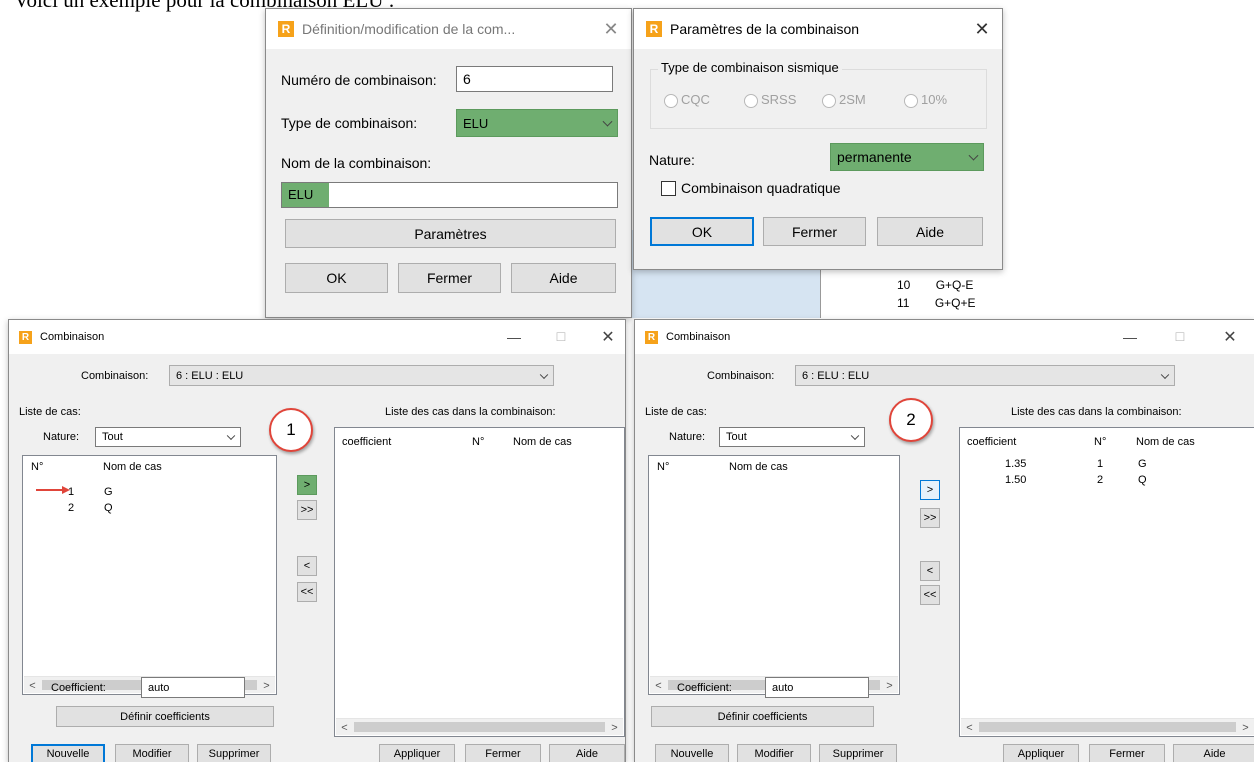 Image resolution: width=1254 pixels, height=762 pixels. What do you see at coordinates (306, 195) in the screenshot?
I see `name-field-value: ELU` at bounding box center [306, 195].